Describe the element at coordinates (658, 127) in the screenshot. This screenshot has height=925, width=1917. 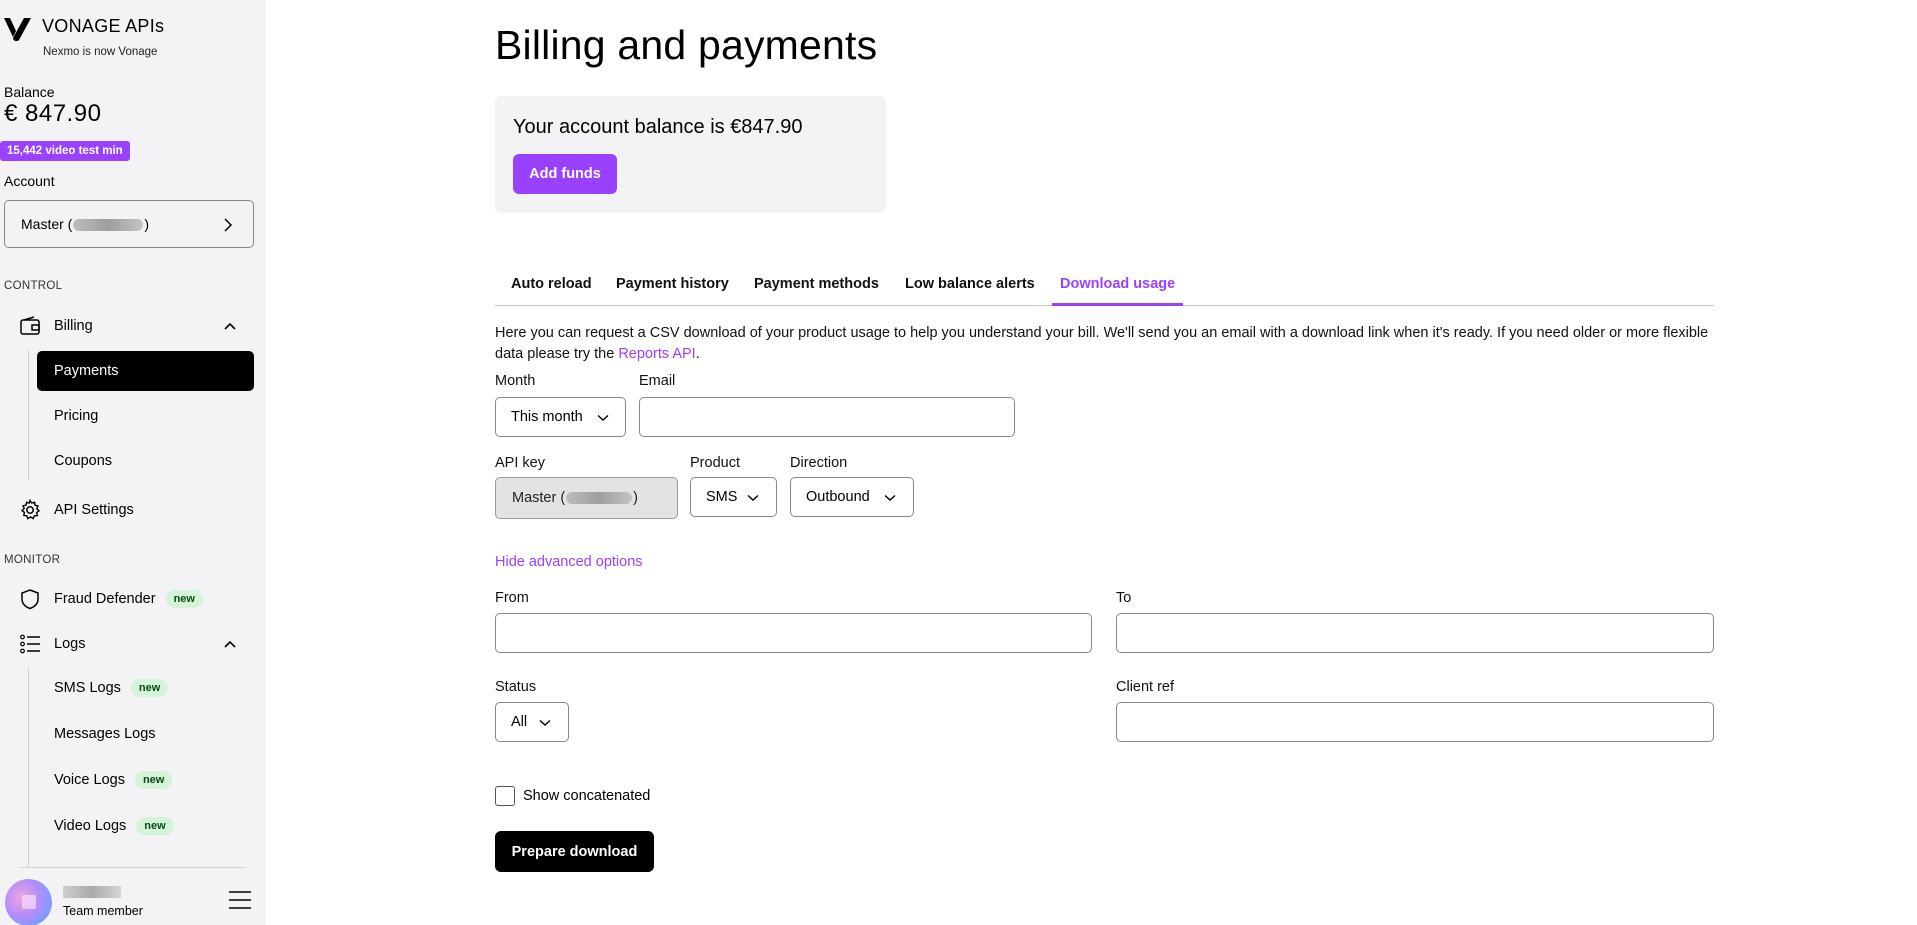
I see `account-balance-text: Your account balance is €847.90` at that location.